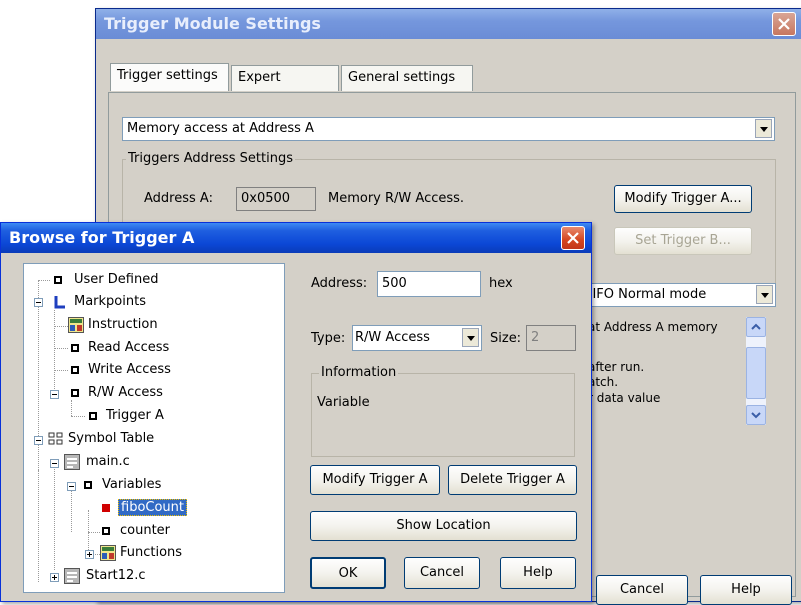 The width and height of the screenshot is (801, 605). Describe the element at coordinates (220, 128) in the screenshot. I see `trigger-type-value: Memory access at Address A` at that location.